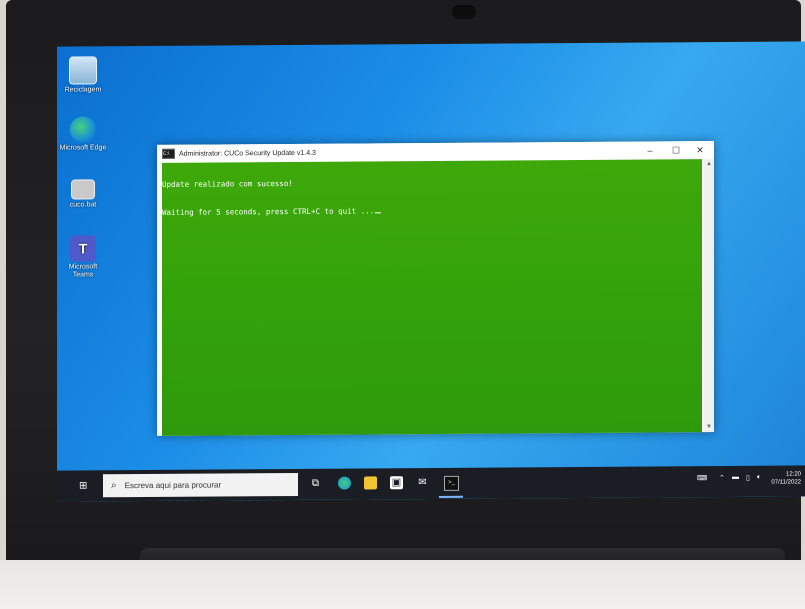 This screenshot has width=805, height=609. I want to click on desktop-icon-teams: T Microsoft Teams, so click(83, 257).